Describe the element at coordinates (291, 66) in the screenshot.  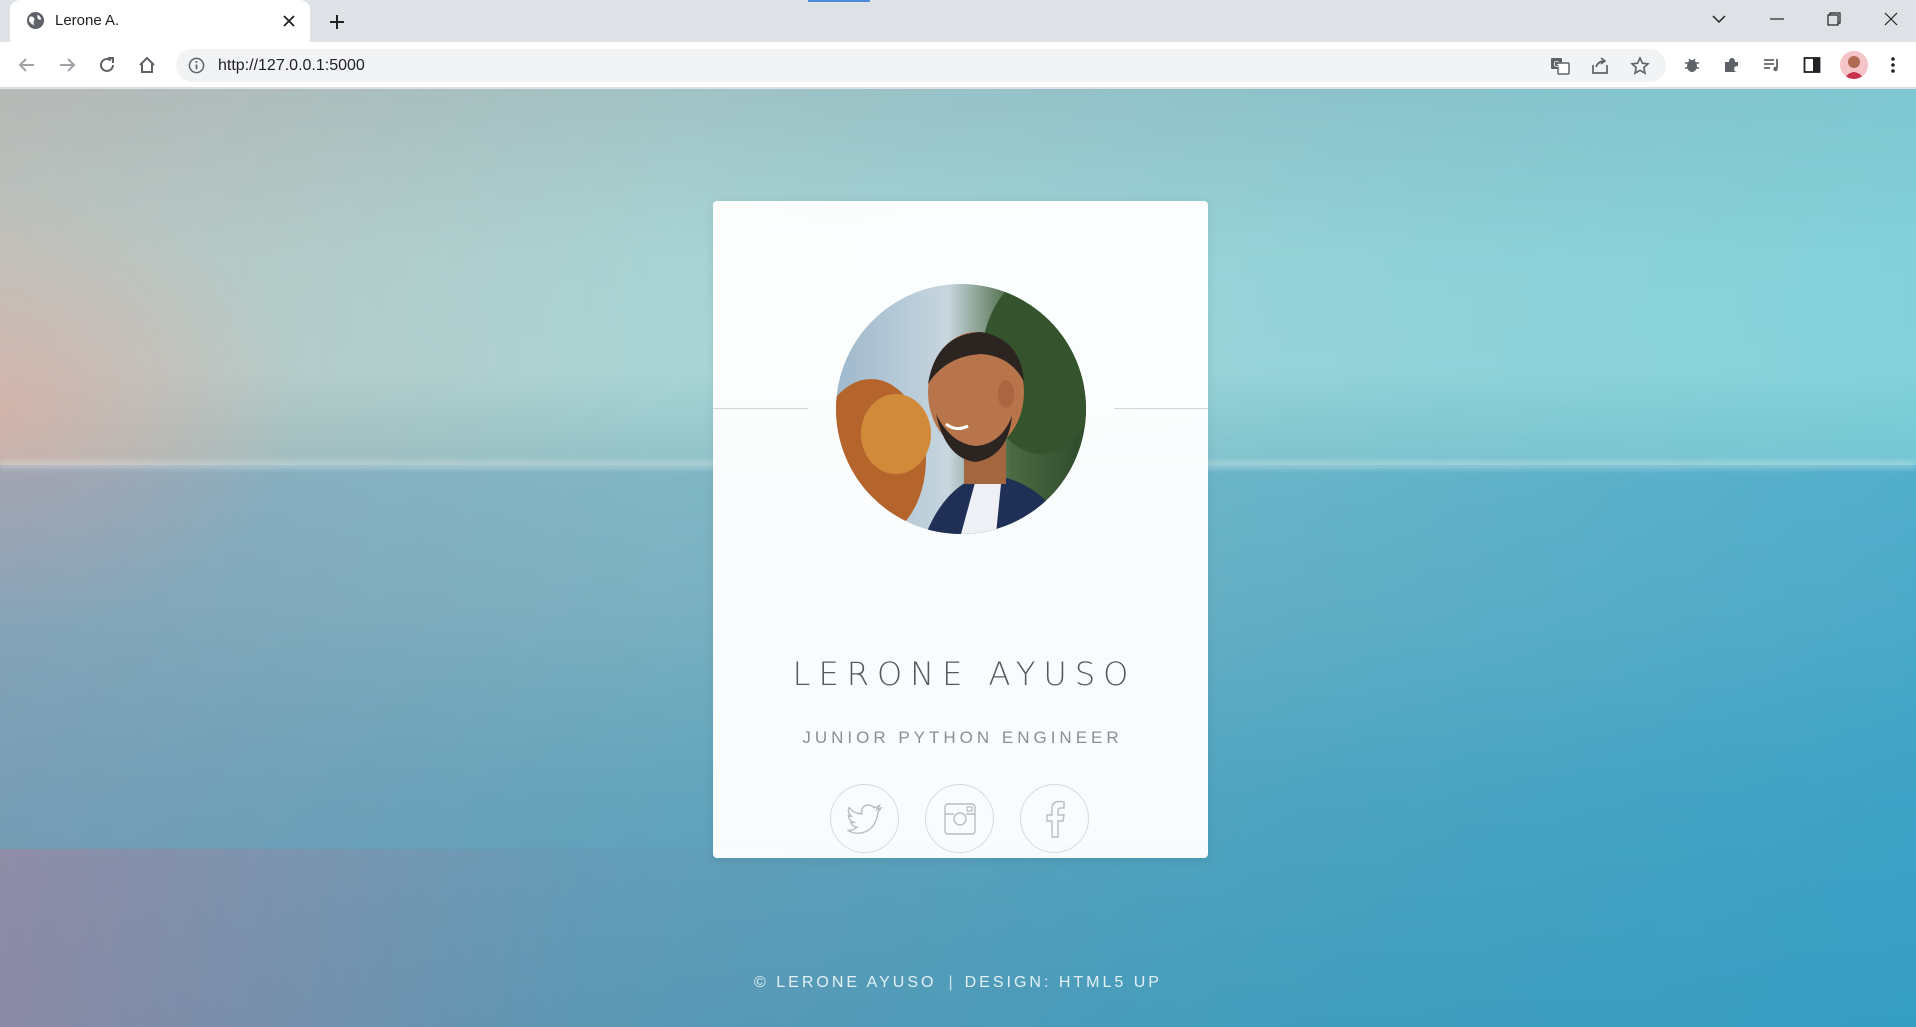
I see `url-text: http://127.0.0.1:5000` at that location.